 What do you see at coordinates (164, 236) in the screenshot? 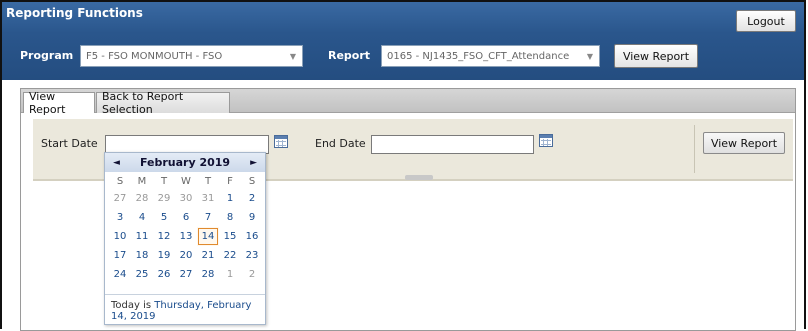
I see `calendar-day: 12` at bounding box center [164, 236].